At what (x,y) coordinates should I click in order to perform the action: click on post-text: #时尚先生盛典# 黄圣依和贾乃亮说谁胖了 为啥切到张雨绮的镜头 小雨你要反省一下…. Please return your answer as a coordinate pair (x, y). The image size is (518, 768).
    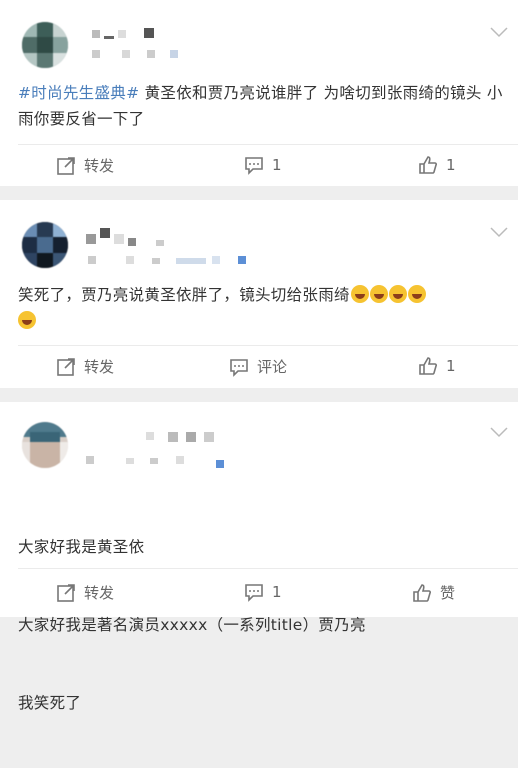
    Looking at the image, I should click on (260, 106).